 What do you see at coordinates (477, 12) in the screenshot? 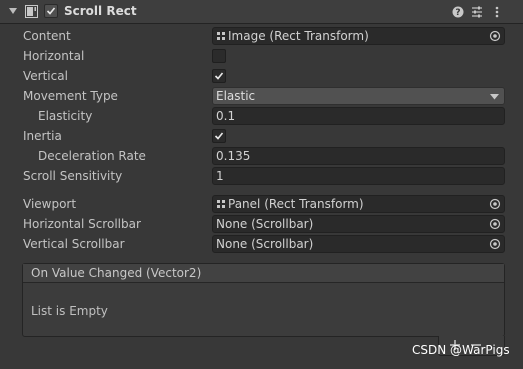
I see `presets-icon` at bounding box center [477, 12].